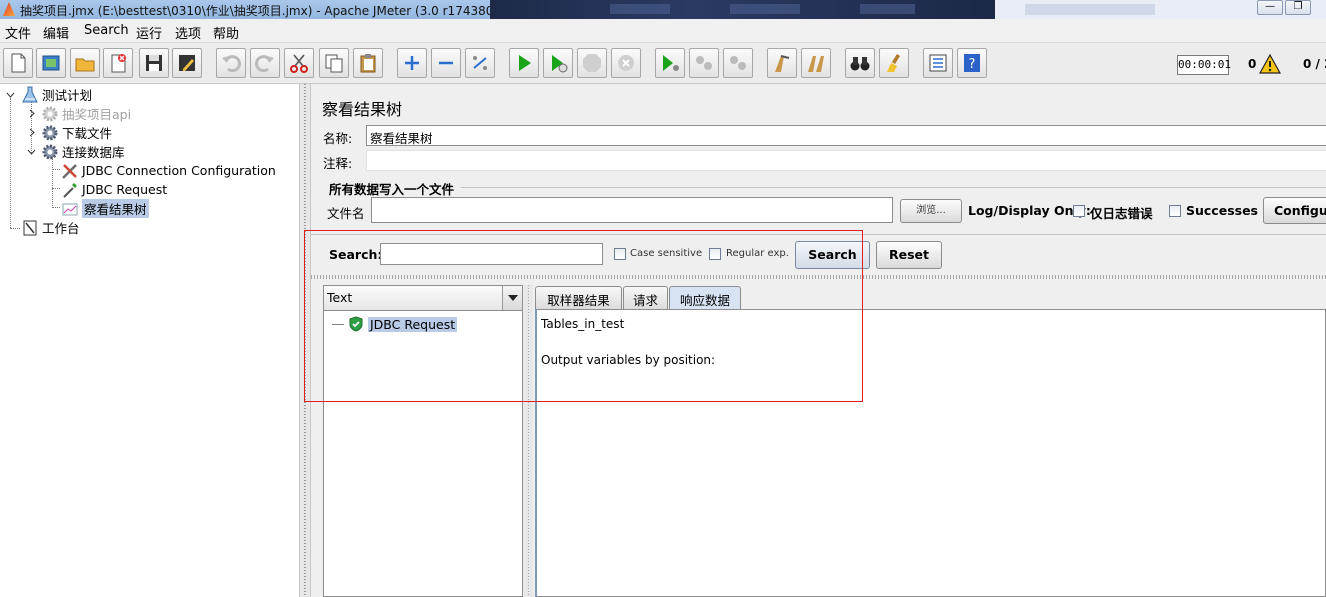  Describe the element at coordinates (446, 63) in the screenshot. I see `collapse-button` at that location.